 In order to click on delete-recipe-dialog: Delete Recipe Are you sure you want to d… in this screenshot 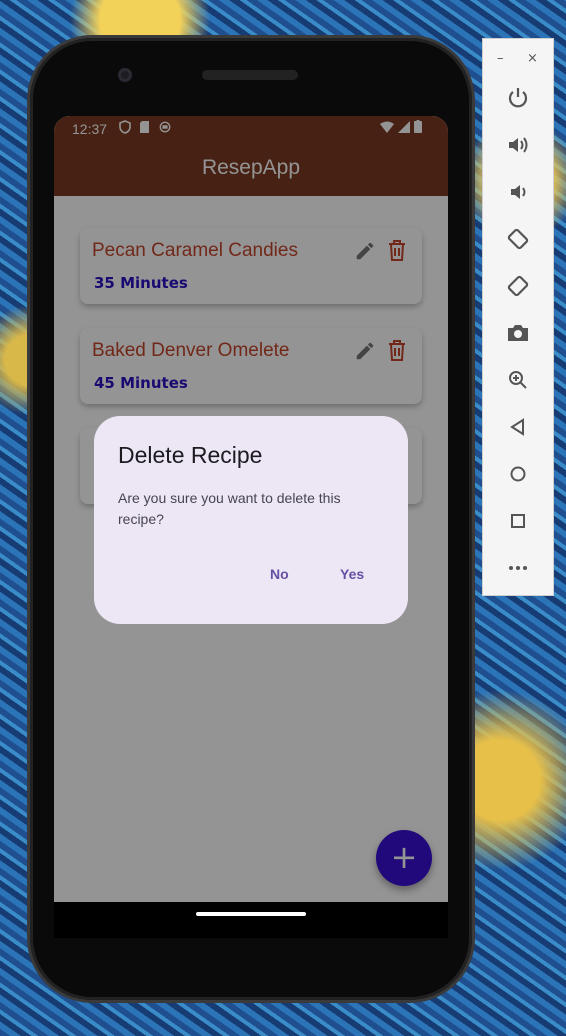, I will do `click(251, 520)`.